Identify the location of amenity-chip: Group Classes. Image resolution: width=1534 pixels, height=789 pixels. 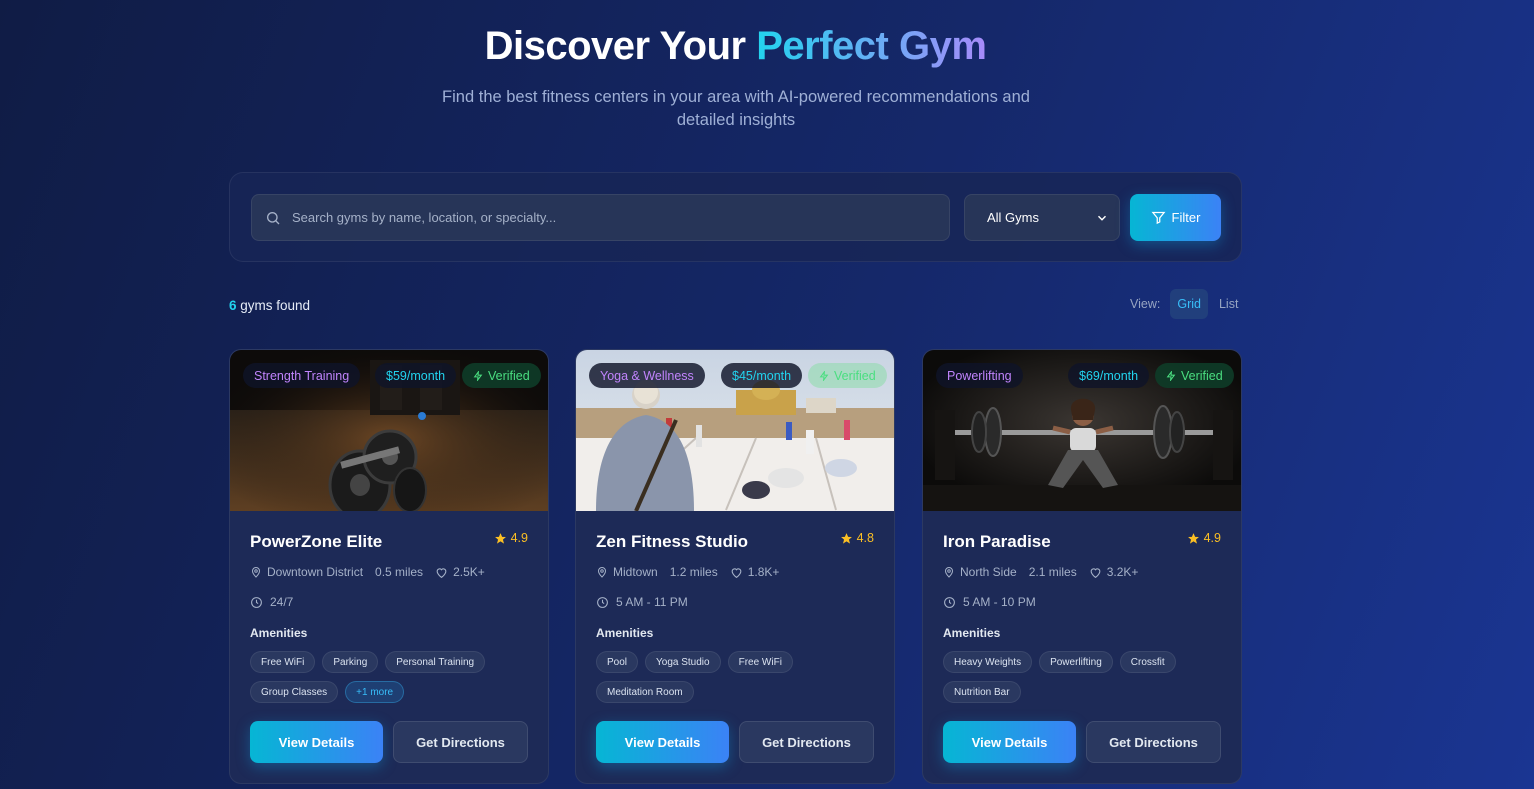
(294, 692).